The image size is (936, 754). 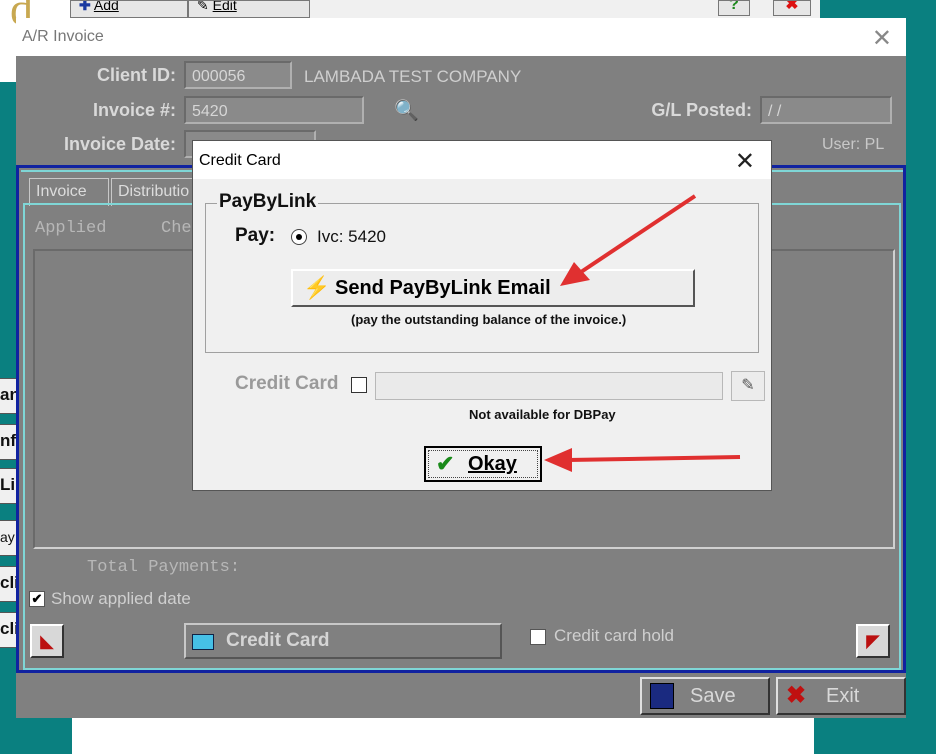 What do you see at coordinates (628, 240) in the screenshot?
I see `arrow-to-send-button` at bounding box center [628, 240].